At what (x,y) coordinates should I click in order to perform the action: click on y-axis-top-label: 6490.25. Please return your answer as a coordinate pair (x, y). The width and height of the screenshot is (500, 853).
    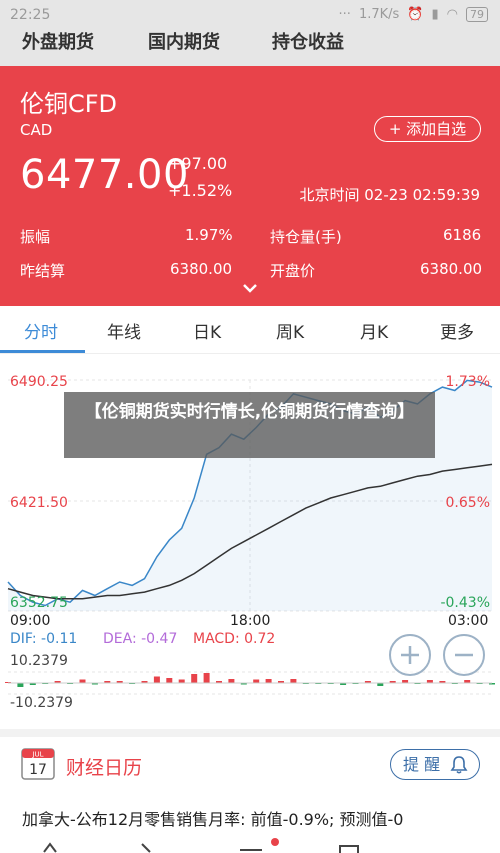
    Looking at the image, I should click on (39, 382).